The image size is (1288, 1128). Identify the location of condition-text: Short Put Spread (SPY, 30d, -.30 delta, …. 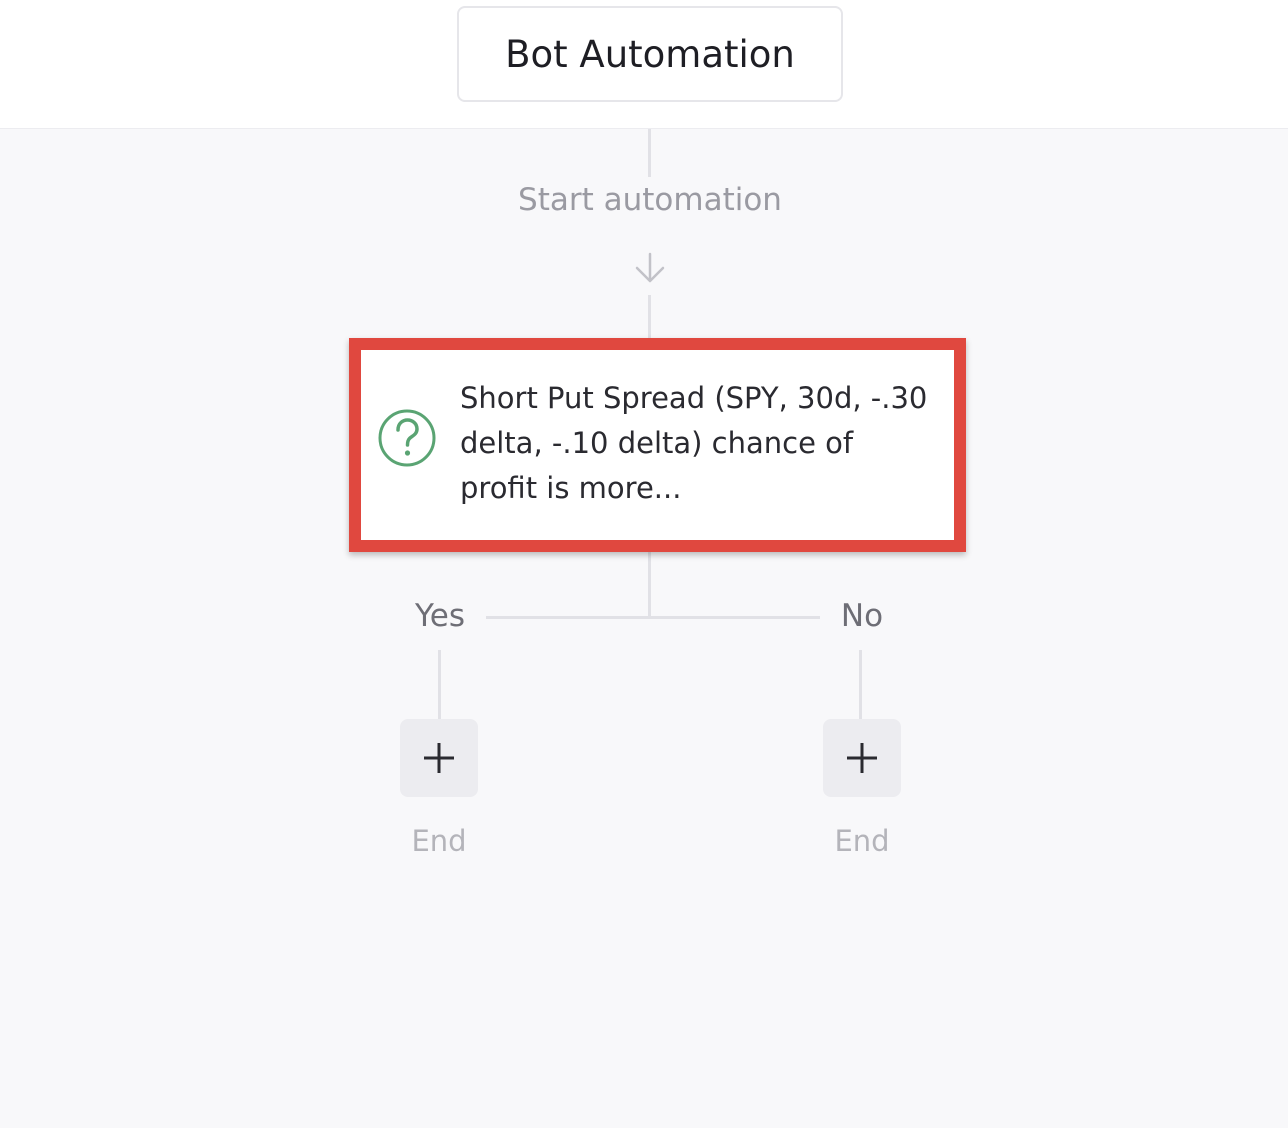
(694, 443).